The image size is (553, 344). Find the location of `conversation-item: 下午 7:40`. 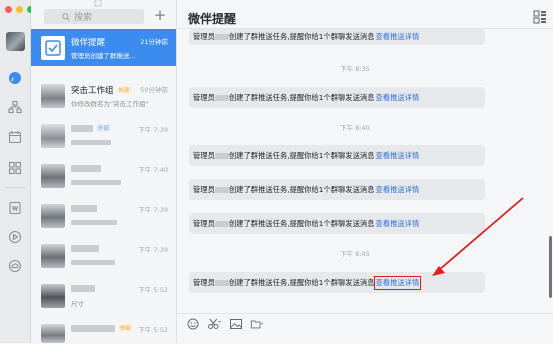

conversation-item: 下午 7:40 is located at coordinates (103, 175).